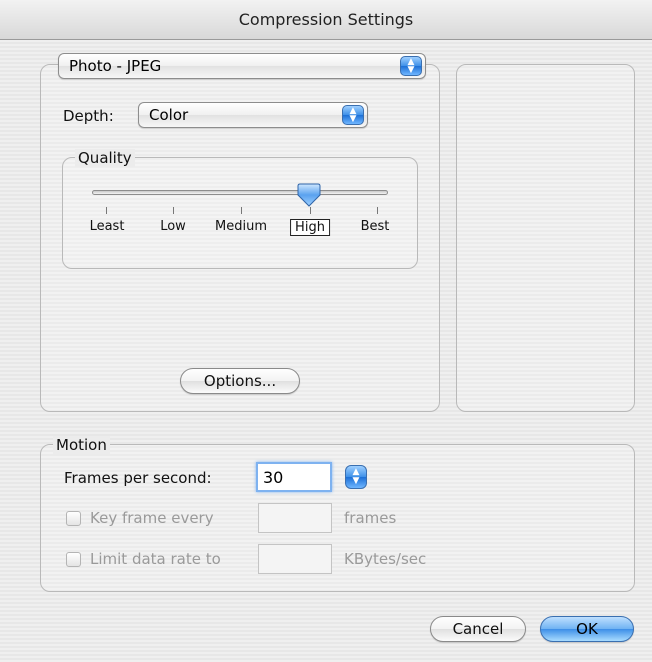 This screenshot has height=662, width=652. Describe the element at coordinates (240, 192) in the screenshot. I see `quality-slider-track` at that location.